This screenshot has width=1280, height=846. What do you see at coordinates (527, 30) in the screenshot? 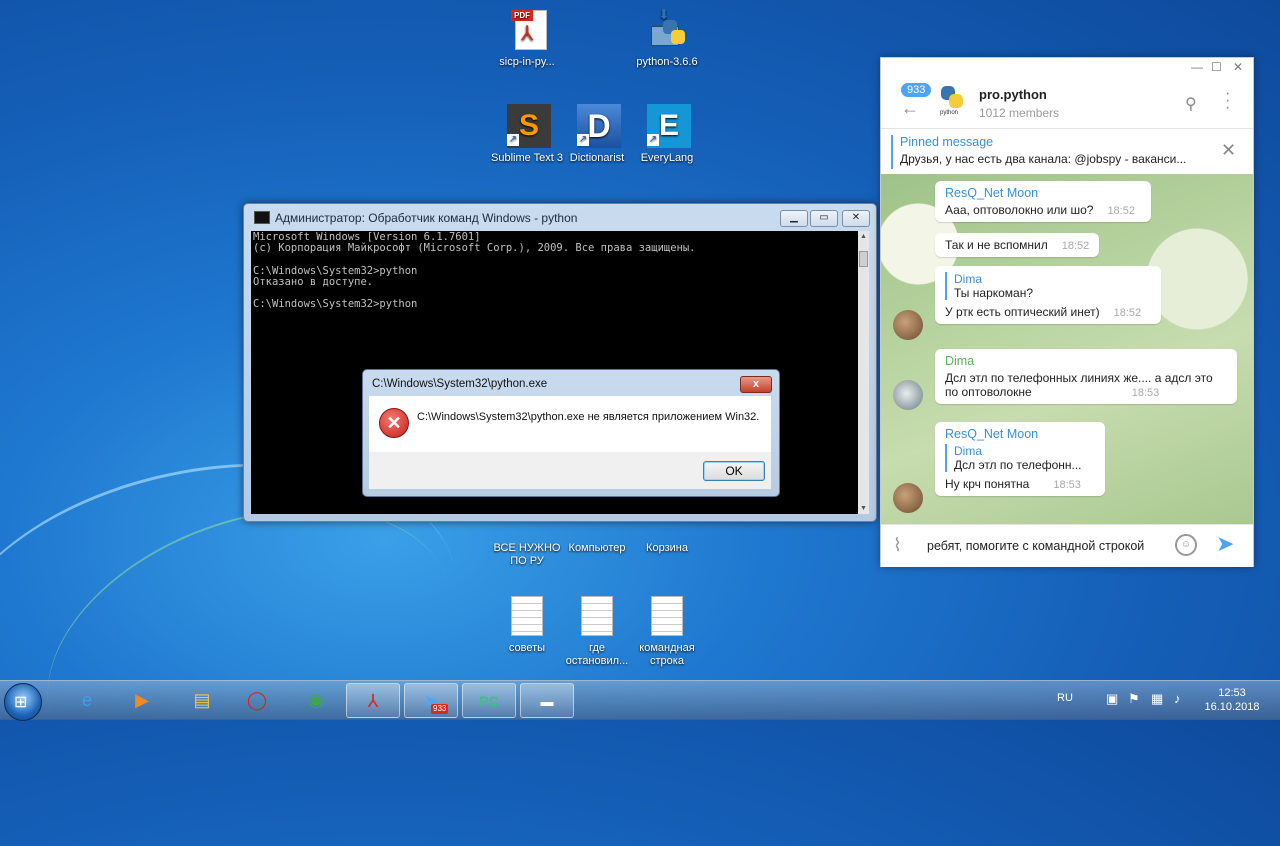
I see `pdf-file-icon: PDF ⅄` at bounding box center [527, 30].